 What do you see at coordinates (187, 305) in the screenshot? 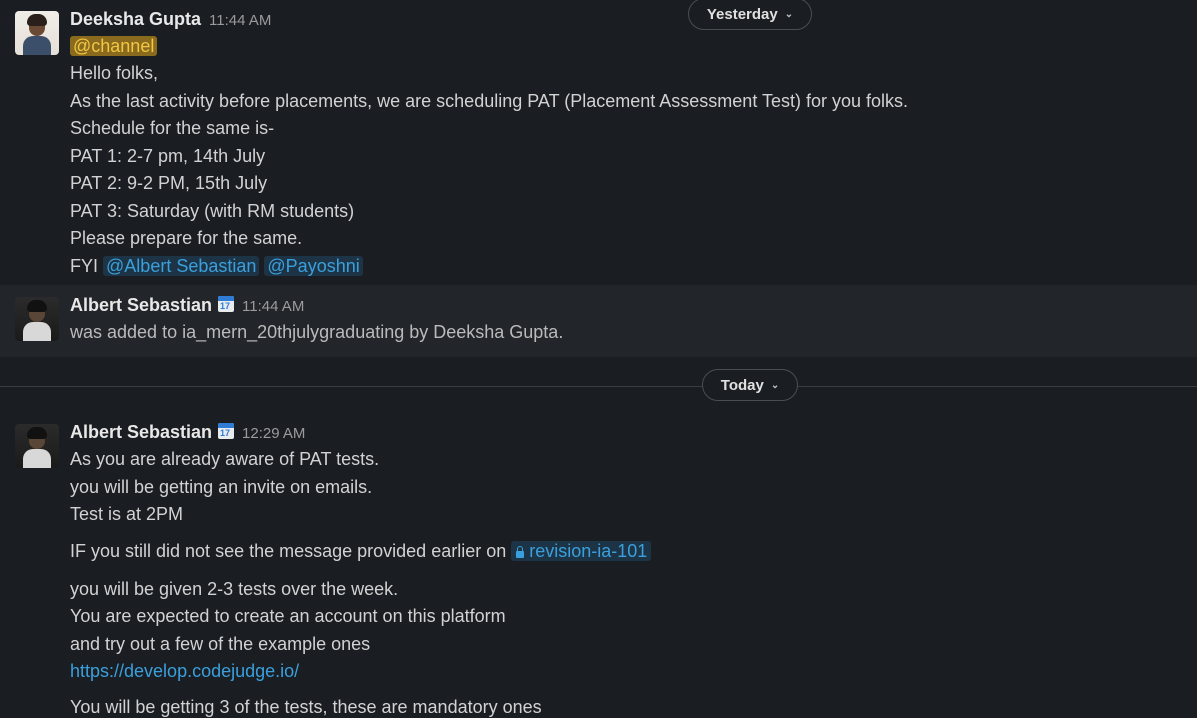
I see `message-author: Albert Sebastian 17 11:44 AM` at bounding box center [187, 305].